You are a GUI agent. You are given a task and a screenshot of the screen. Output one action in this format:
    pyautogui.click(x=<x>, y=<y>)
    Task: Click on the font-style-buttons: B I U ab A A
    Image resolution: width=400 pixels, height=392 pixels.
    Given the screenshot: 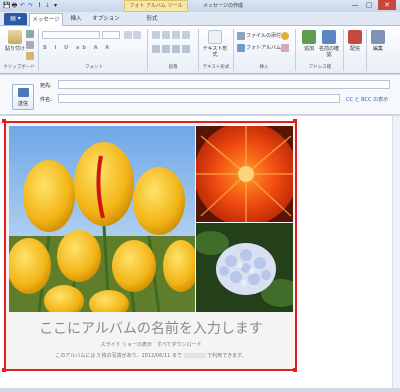 What is the action you would take?
    pyautogui.click(x=88, y=48)
    